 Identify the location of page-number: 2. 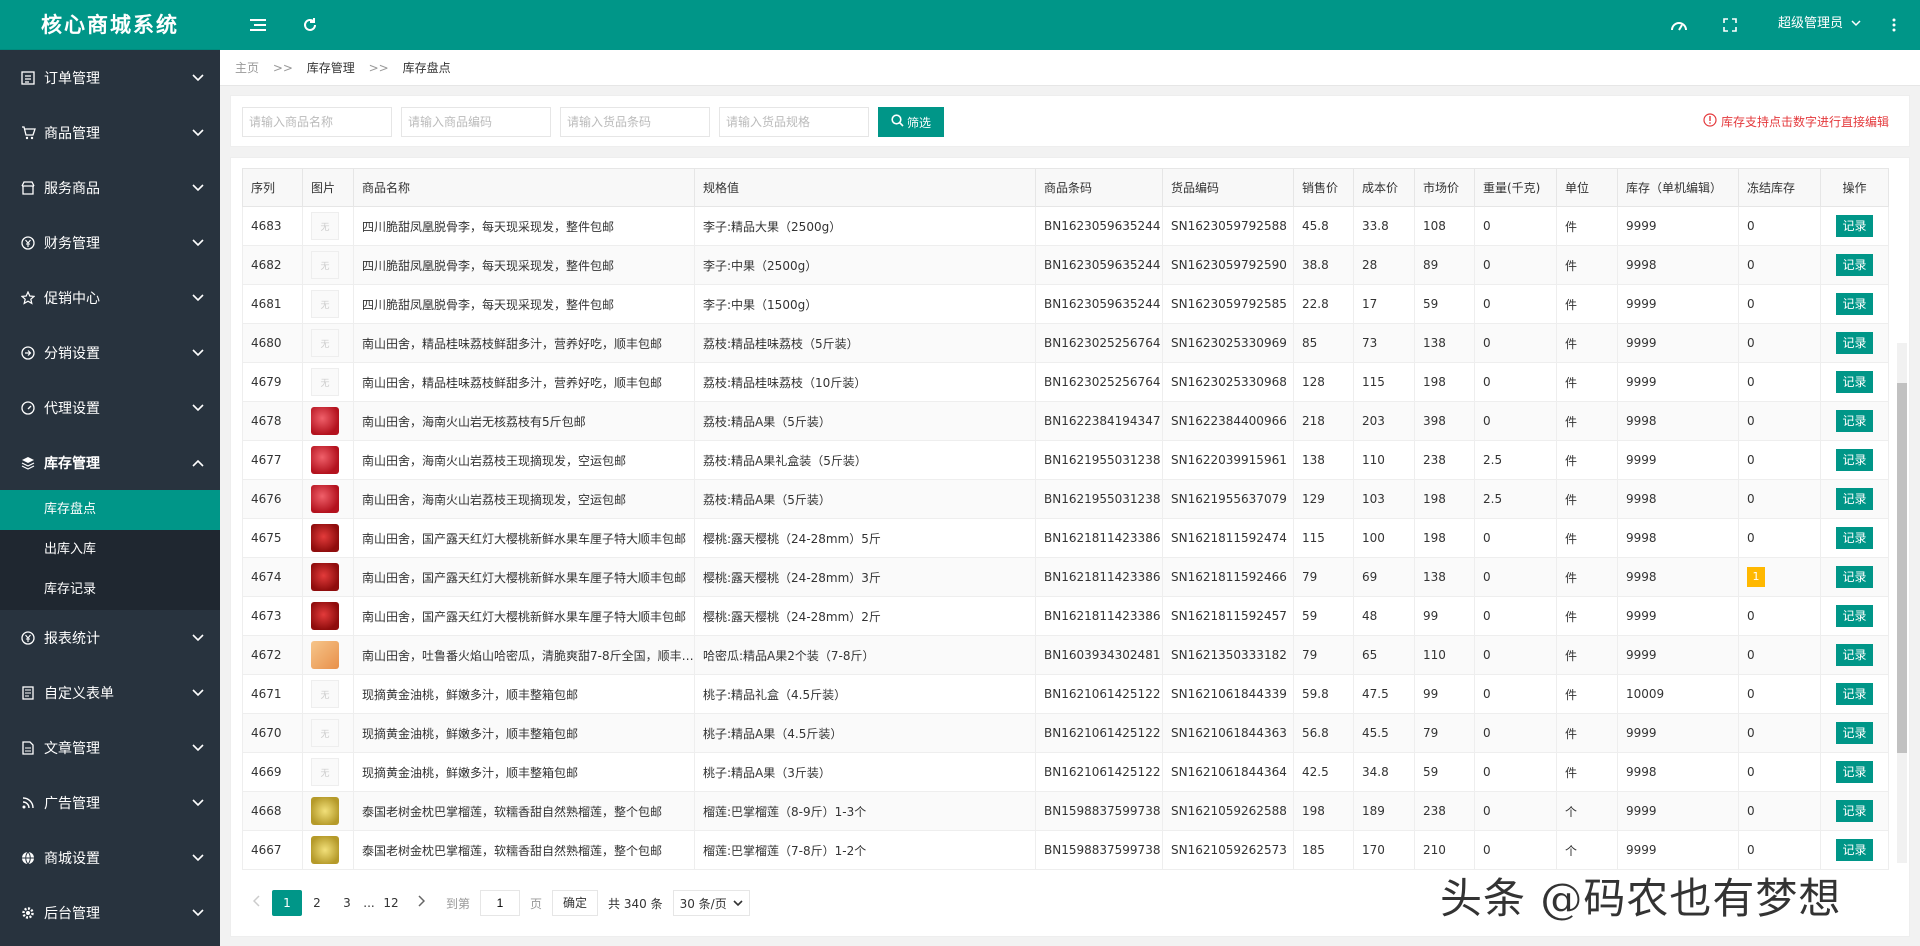
(317, 903).